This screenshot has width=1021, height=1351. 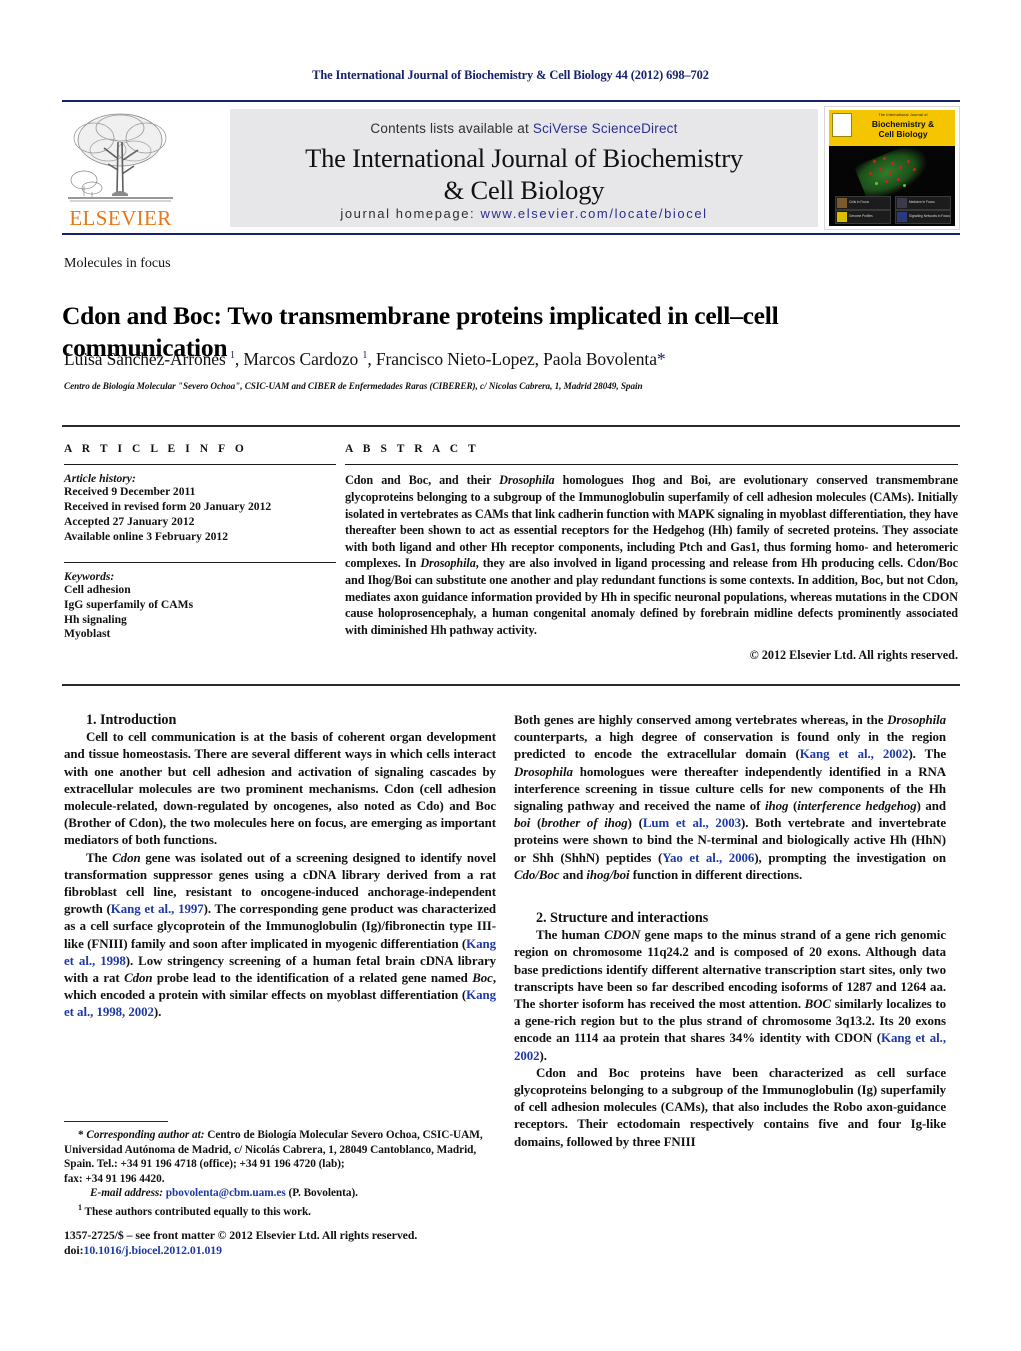 What do you see at coordinates (95, 619) in the screenshot?
I see `keyword-item: Hh signaling` at bounding box center [95, 619].